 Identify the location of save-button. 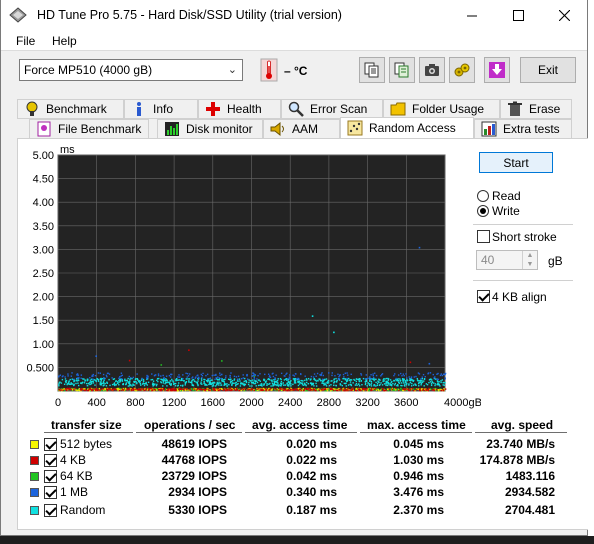
(497, 70).